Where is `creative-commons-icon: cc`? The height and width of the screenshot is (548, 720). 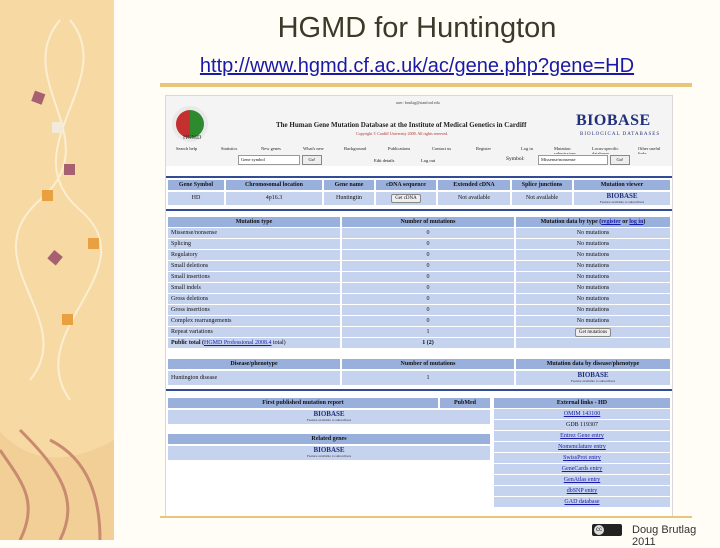
creative-commons-icon: cc is located at coordinates (607, 530).